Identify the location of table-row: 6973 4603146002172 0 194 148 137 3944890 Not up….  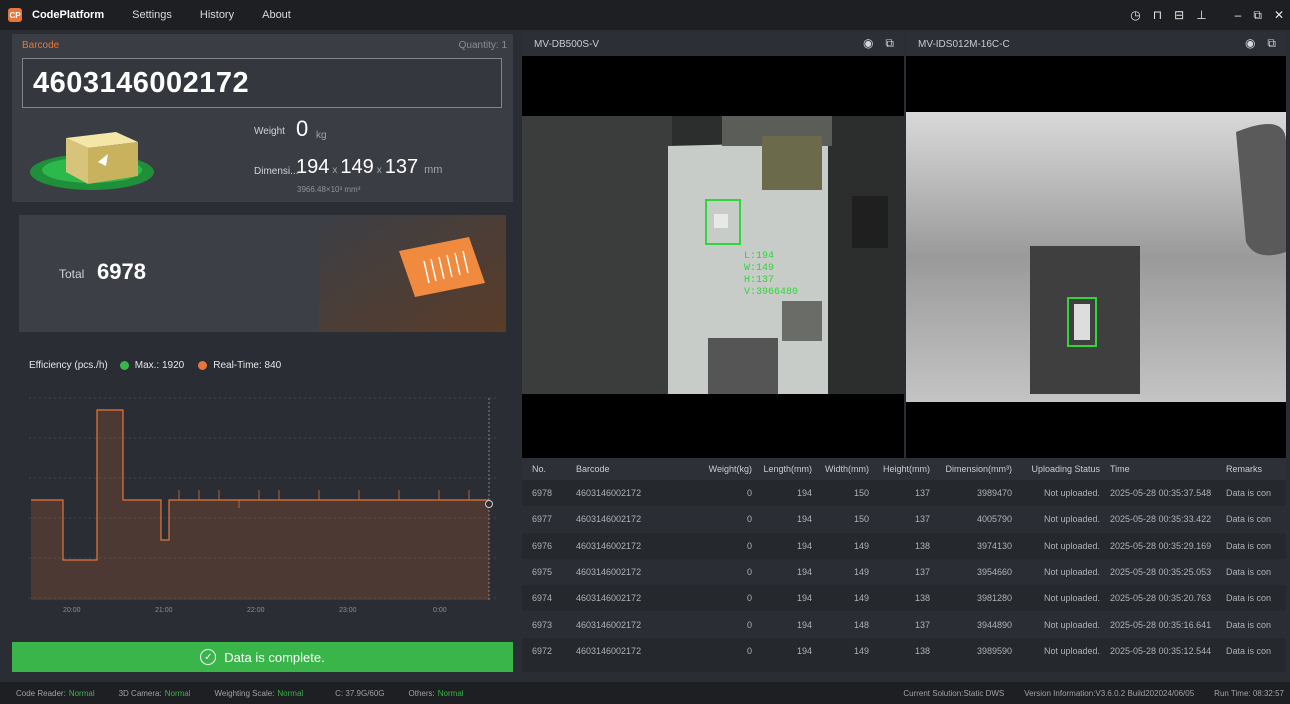
(904, 624).